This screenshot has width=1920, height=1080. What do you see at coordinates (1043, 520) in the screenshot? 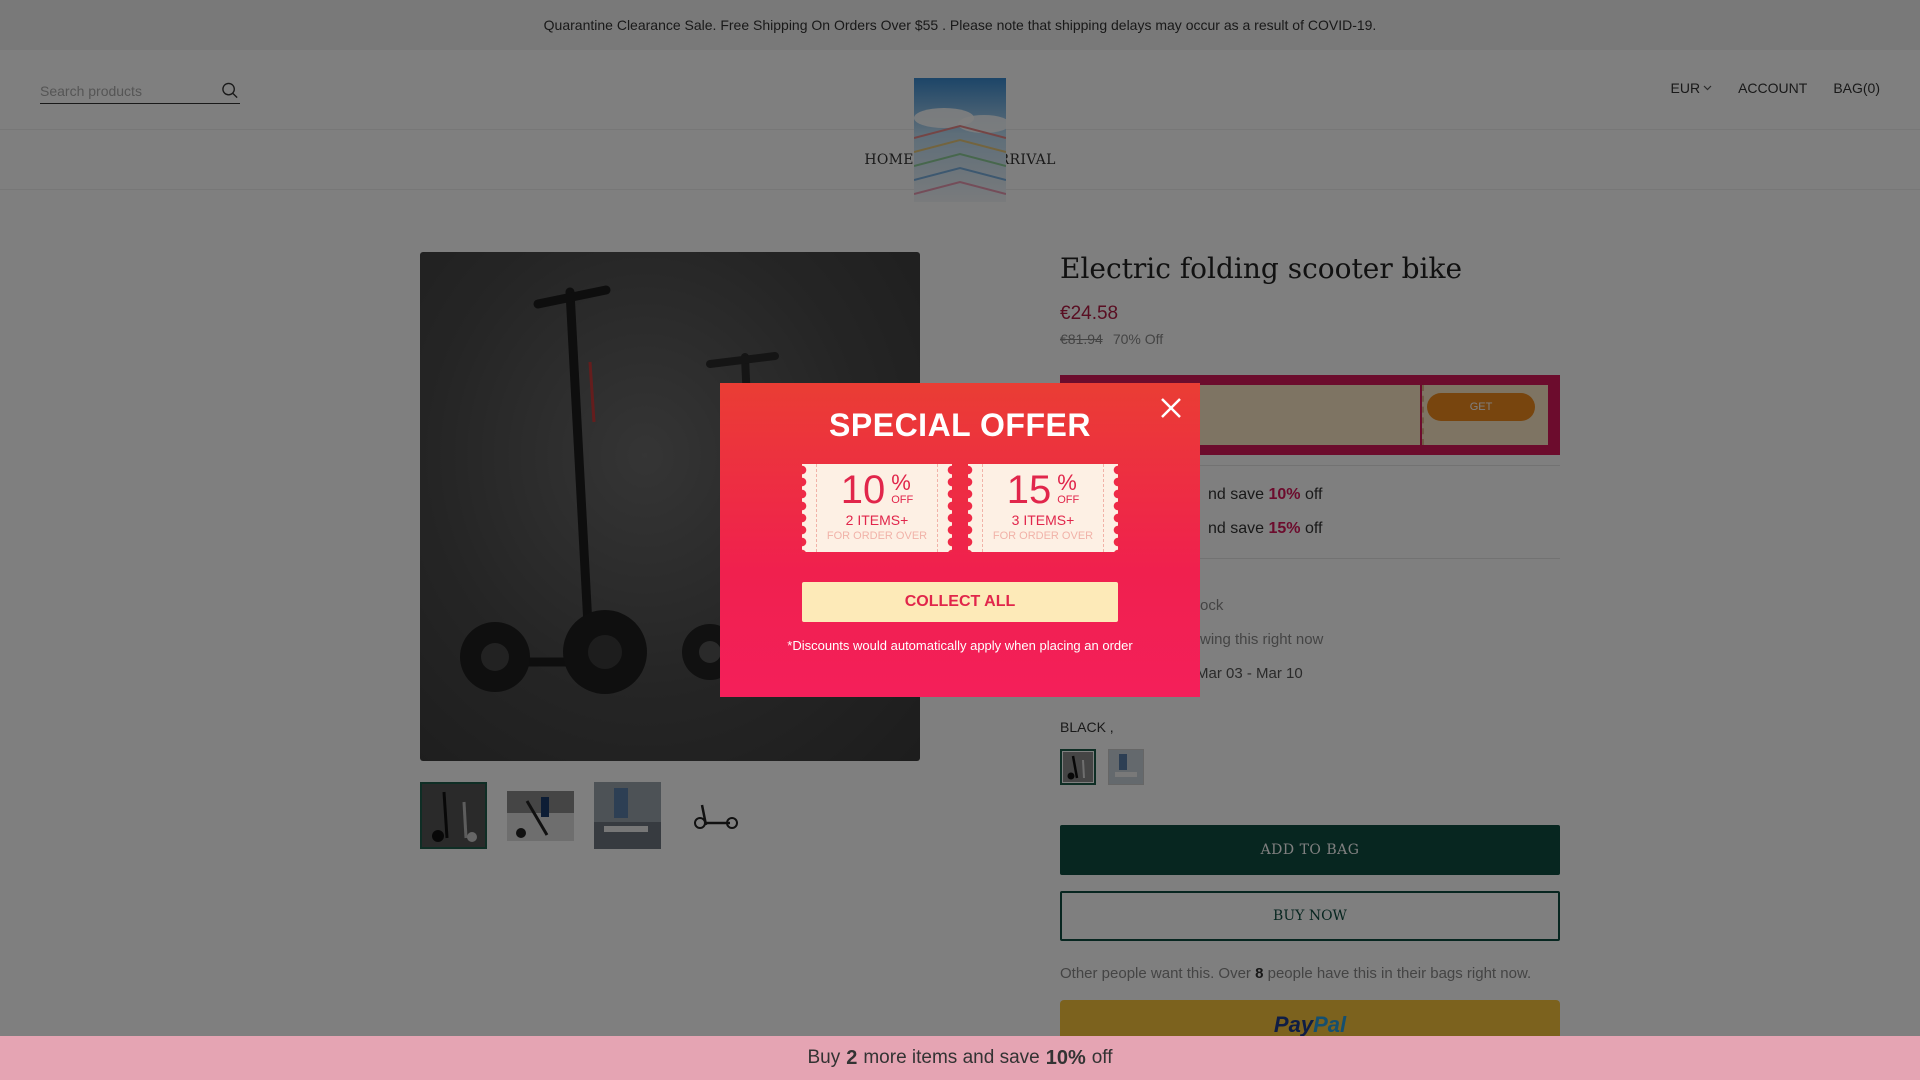
I see `coupon-items: 3 ITEMS+` at bounding box center [1043, 520].